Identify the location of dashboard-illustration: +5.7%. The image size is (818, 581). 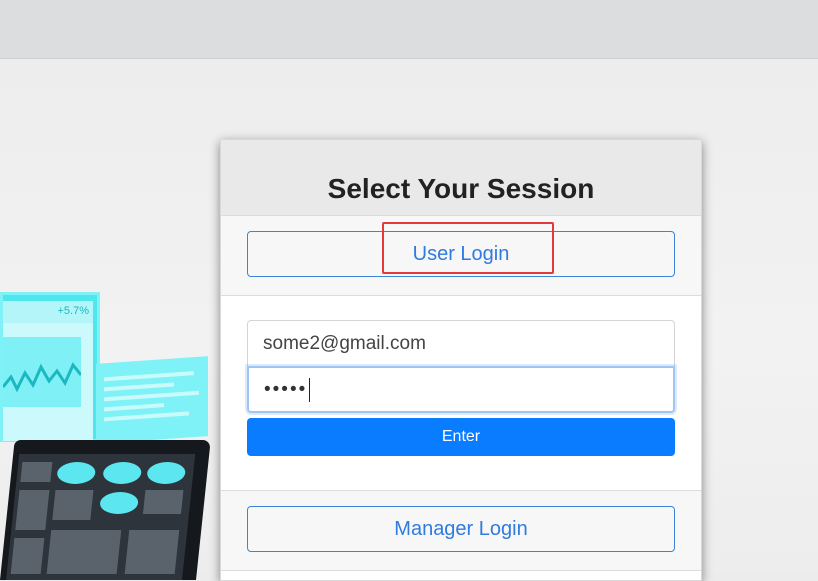
(107, 430).